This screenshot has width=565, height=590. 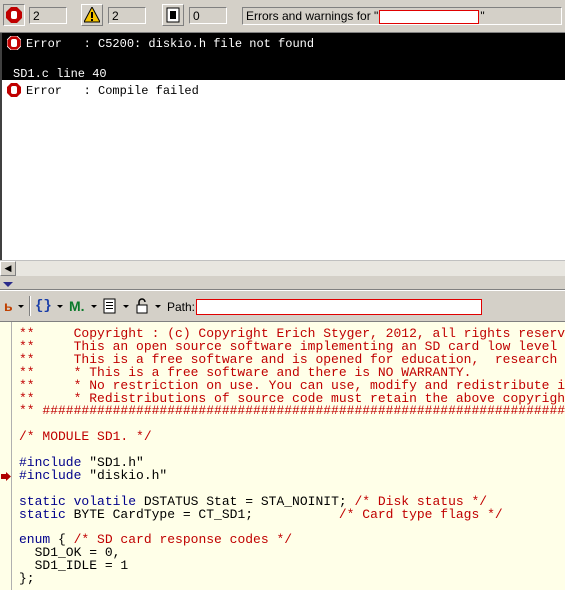 What do you see at coordinates (6, 476) in the screenshot?
I see `current-line-arrow-icon` at bounding box center [6, 476].